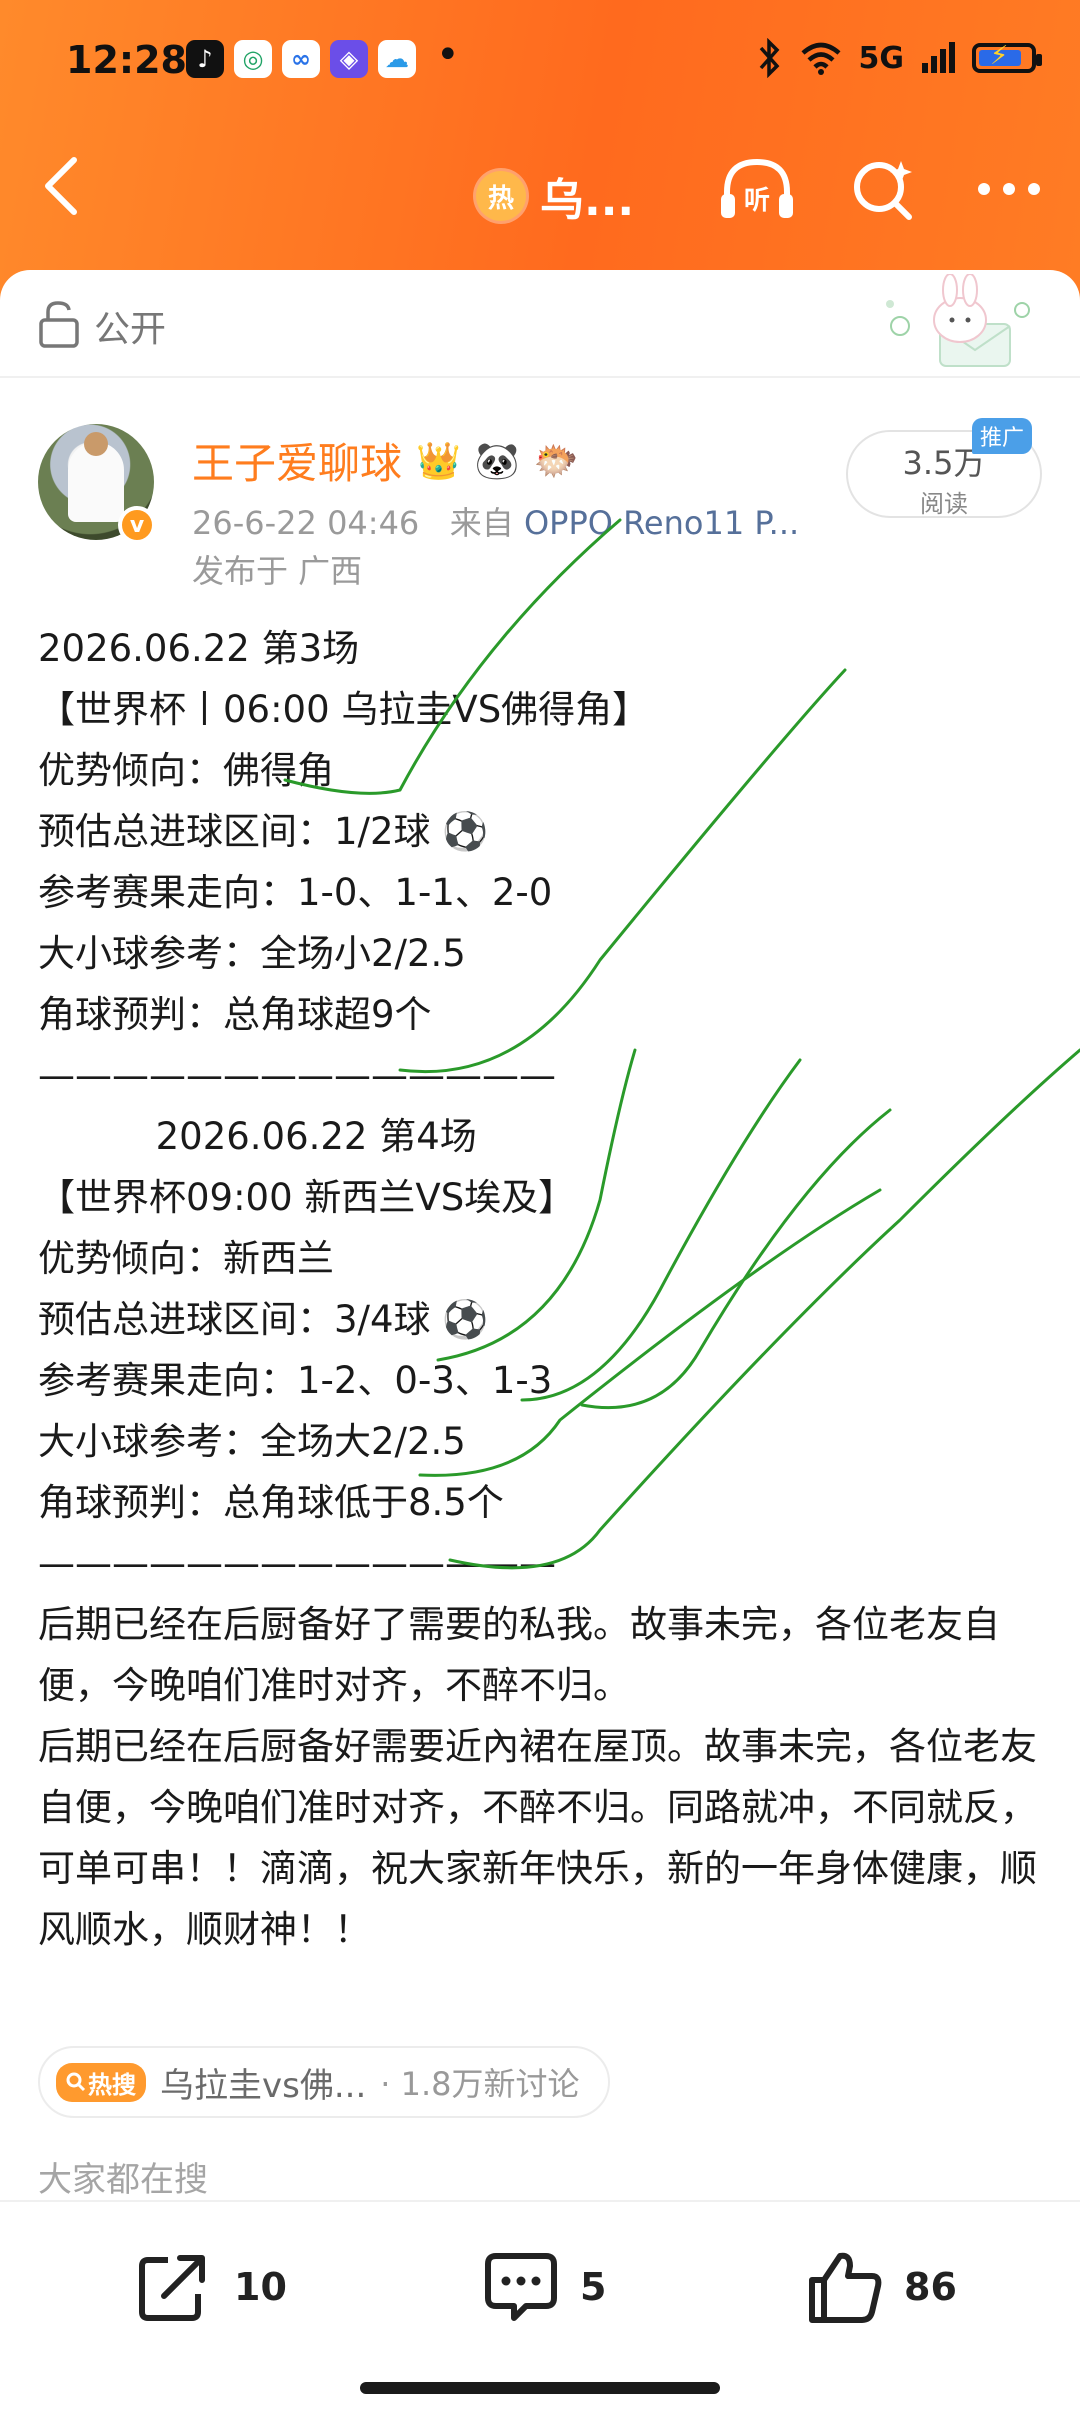 This screenshot has height=2416, width=1080. Describe the element at coordinates (481, 523) in the screenshot. I see `source-prefix: 来自` at that location.